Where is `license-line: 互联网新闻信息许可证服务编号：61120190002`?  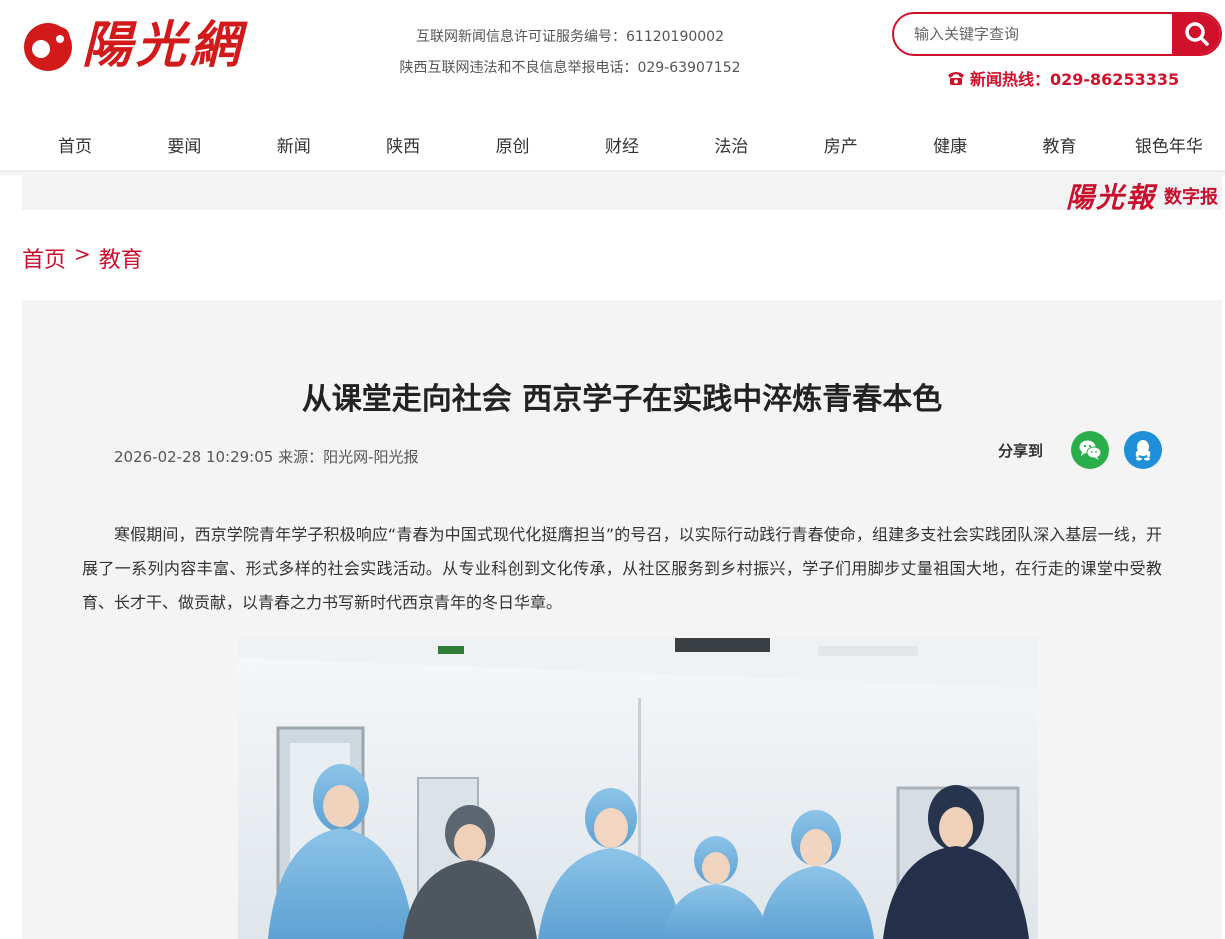
license-line: 互联网新闻信息许可证服务编号：61120190002 is located at coordinates (570, 37).